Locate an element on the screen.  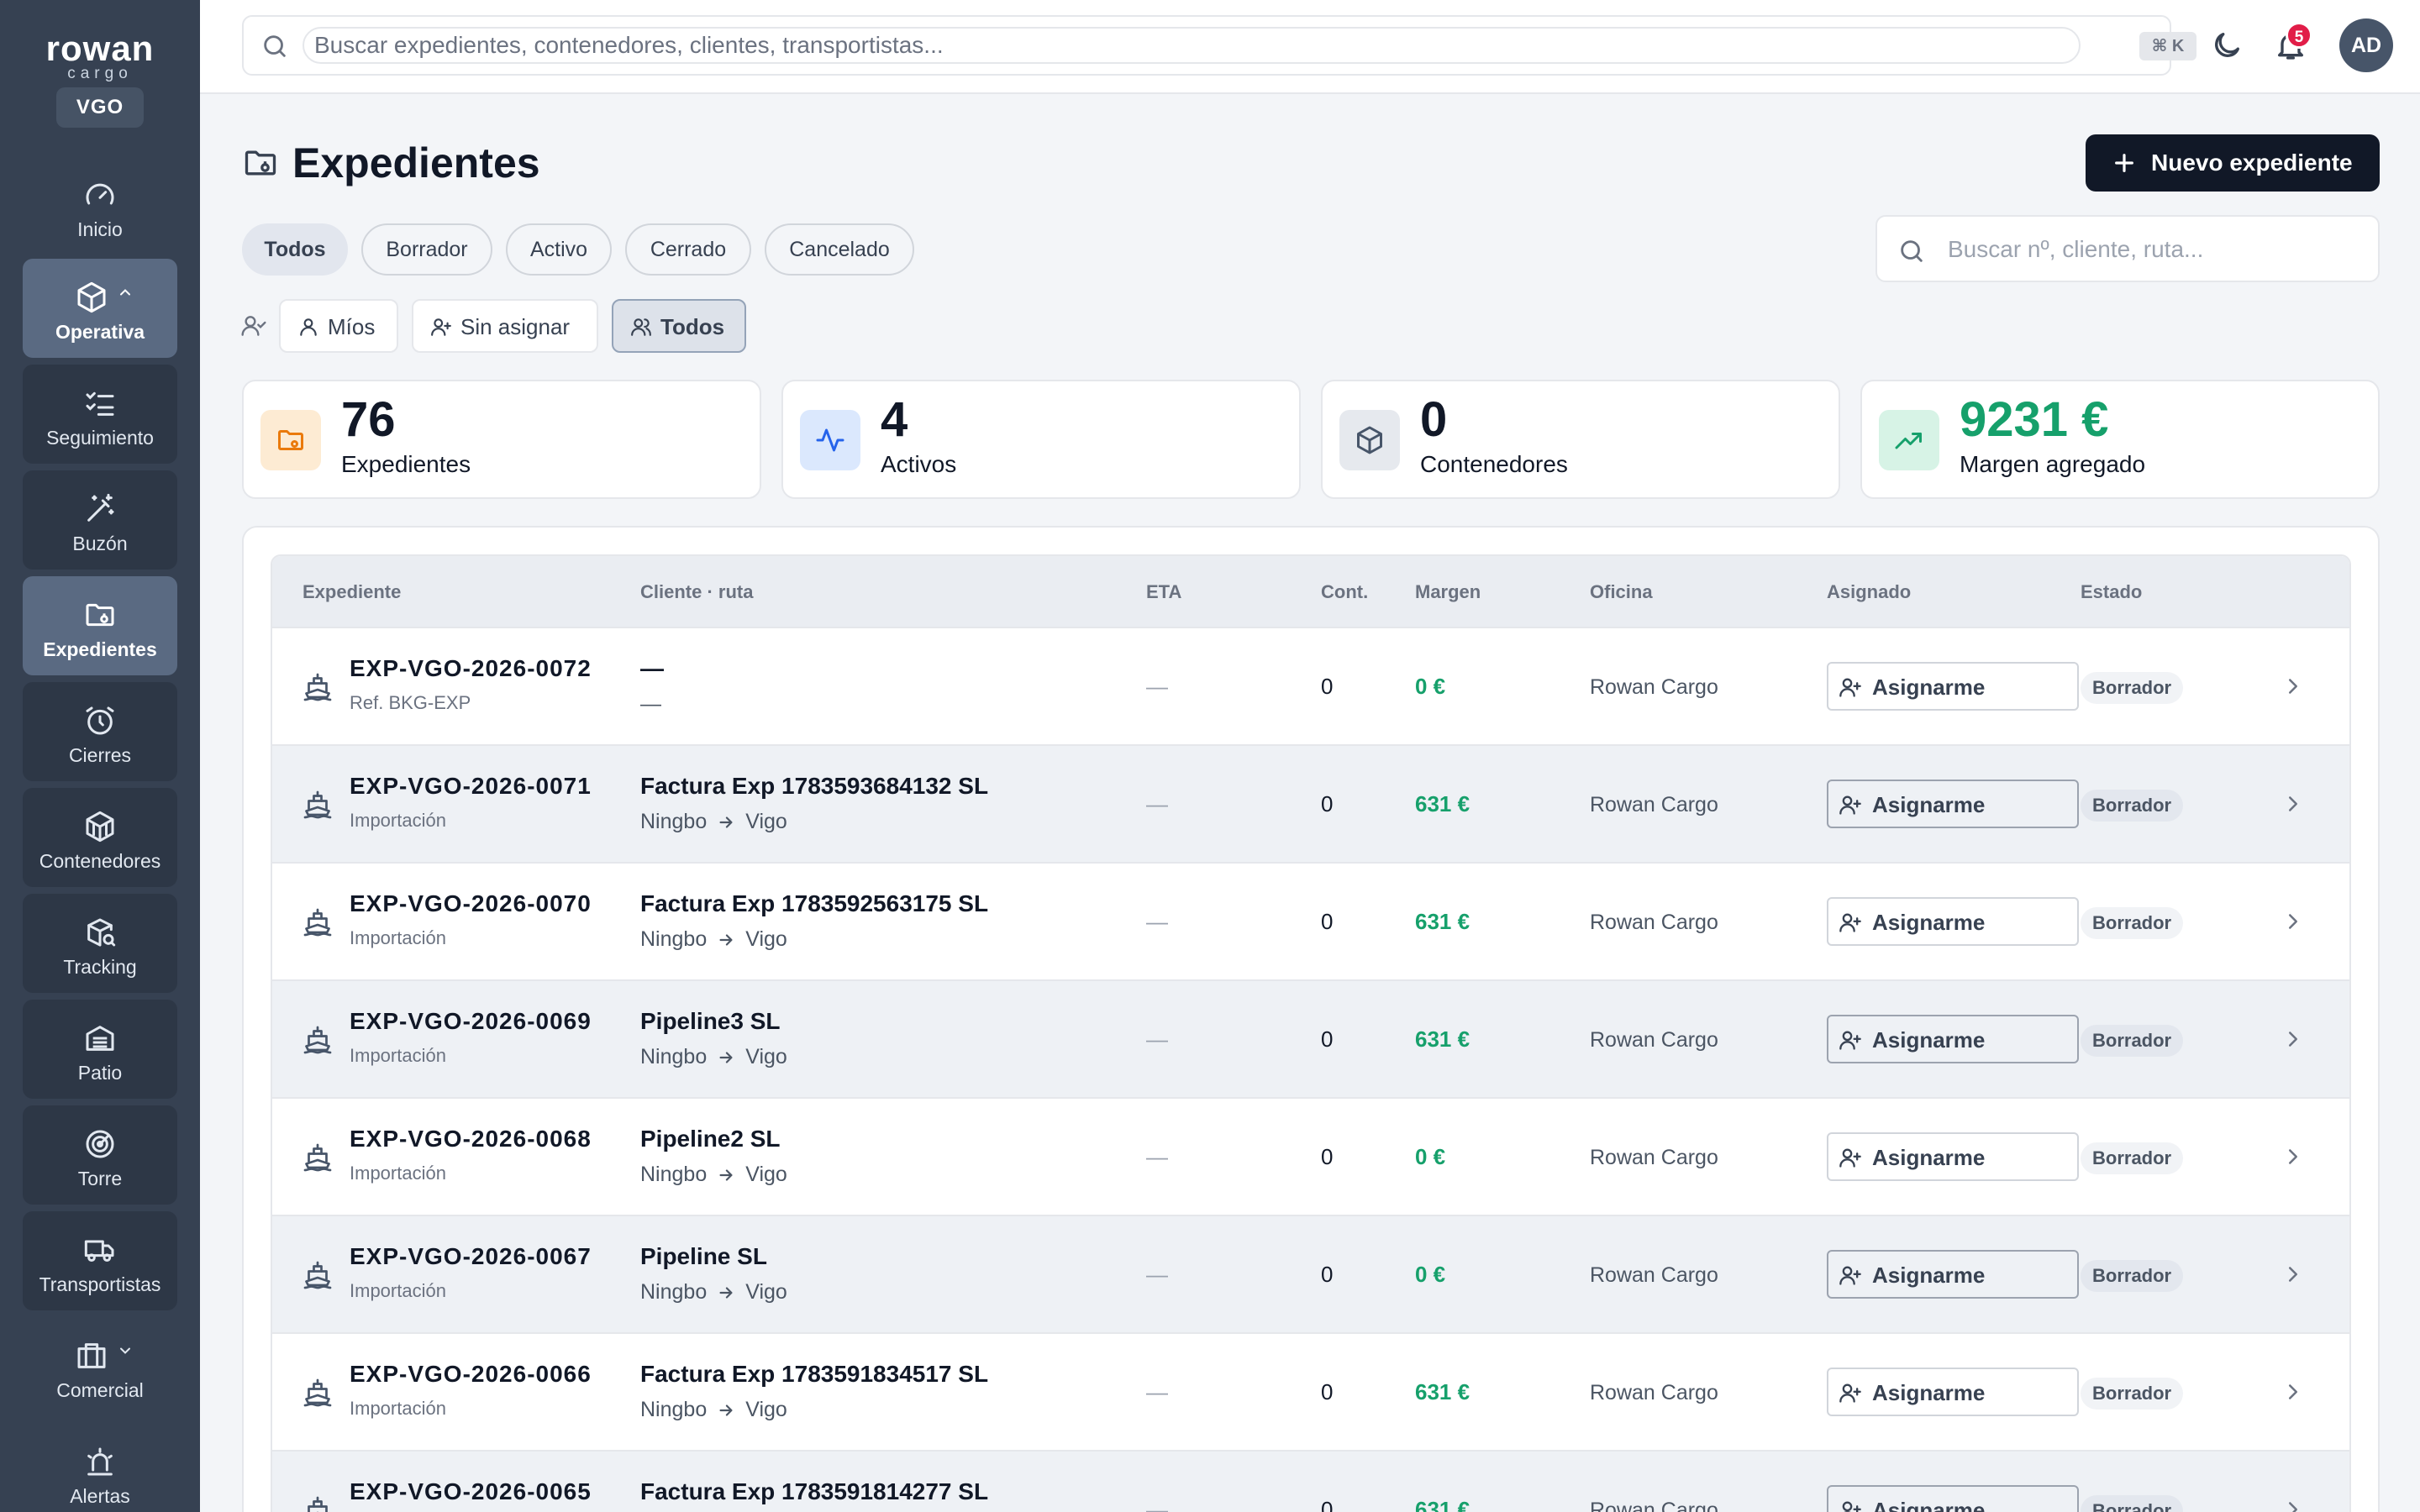
sidebar-item-buzon: Buzón is located at coordinates (100, 520).